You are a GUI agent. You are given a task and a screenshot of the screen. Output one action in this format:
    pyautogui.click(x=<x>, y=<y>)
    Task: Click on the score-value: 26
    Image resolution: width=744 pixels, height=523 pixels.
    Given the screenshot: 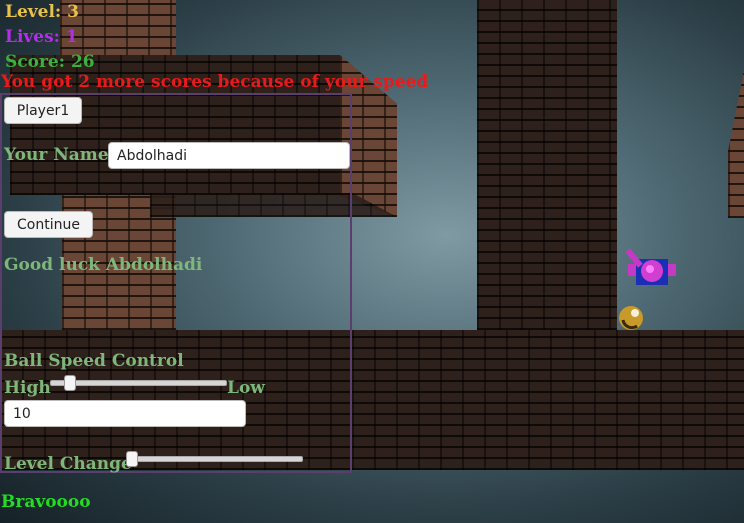 What is the action you would take?
    pyautogui.click(x=82, y=62)
    